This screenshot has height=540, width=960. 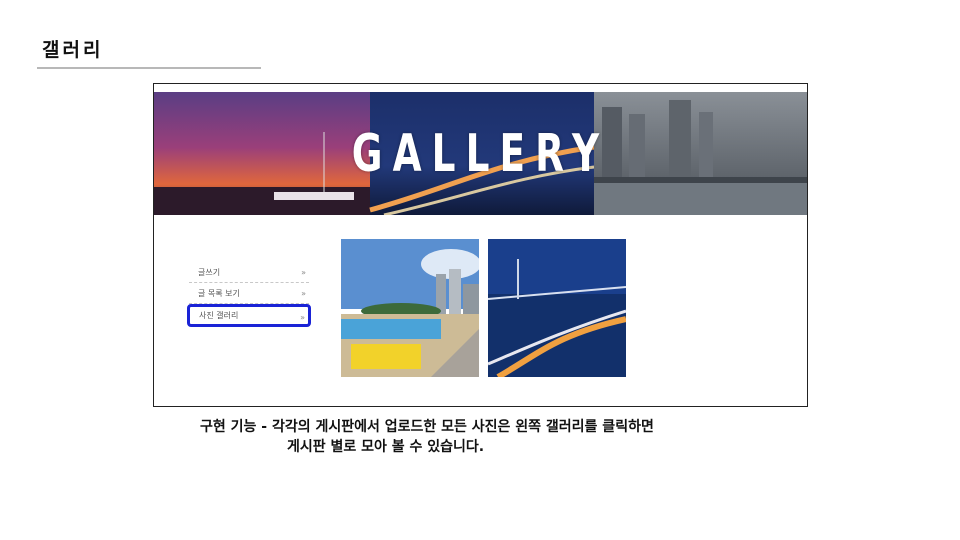 I want to click on banner-title: GALLERY, so click(x=480, y=153).